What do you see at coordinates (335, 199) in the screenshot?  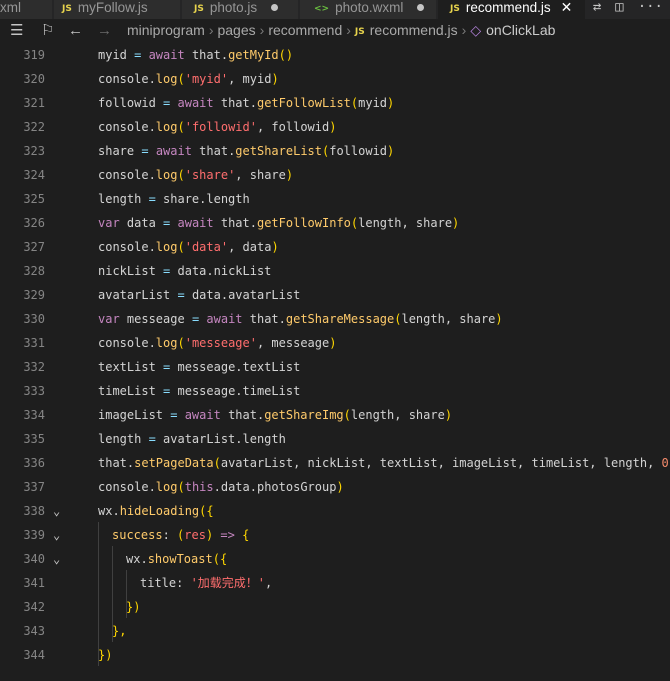 I see `code-line: 325 length = share.length` at bounding box center [335, 199].